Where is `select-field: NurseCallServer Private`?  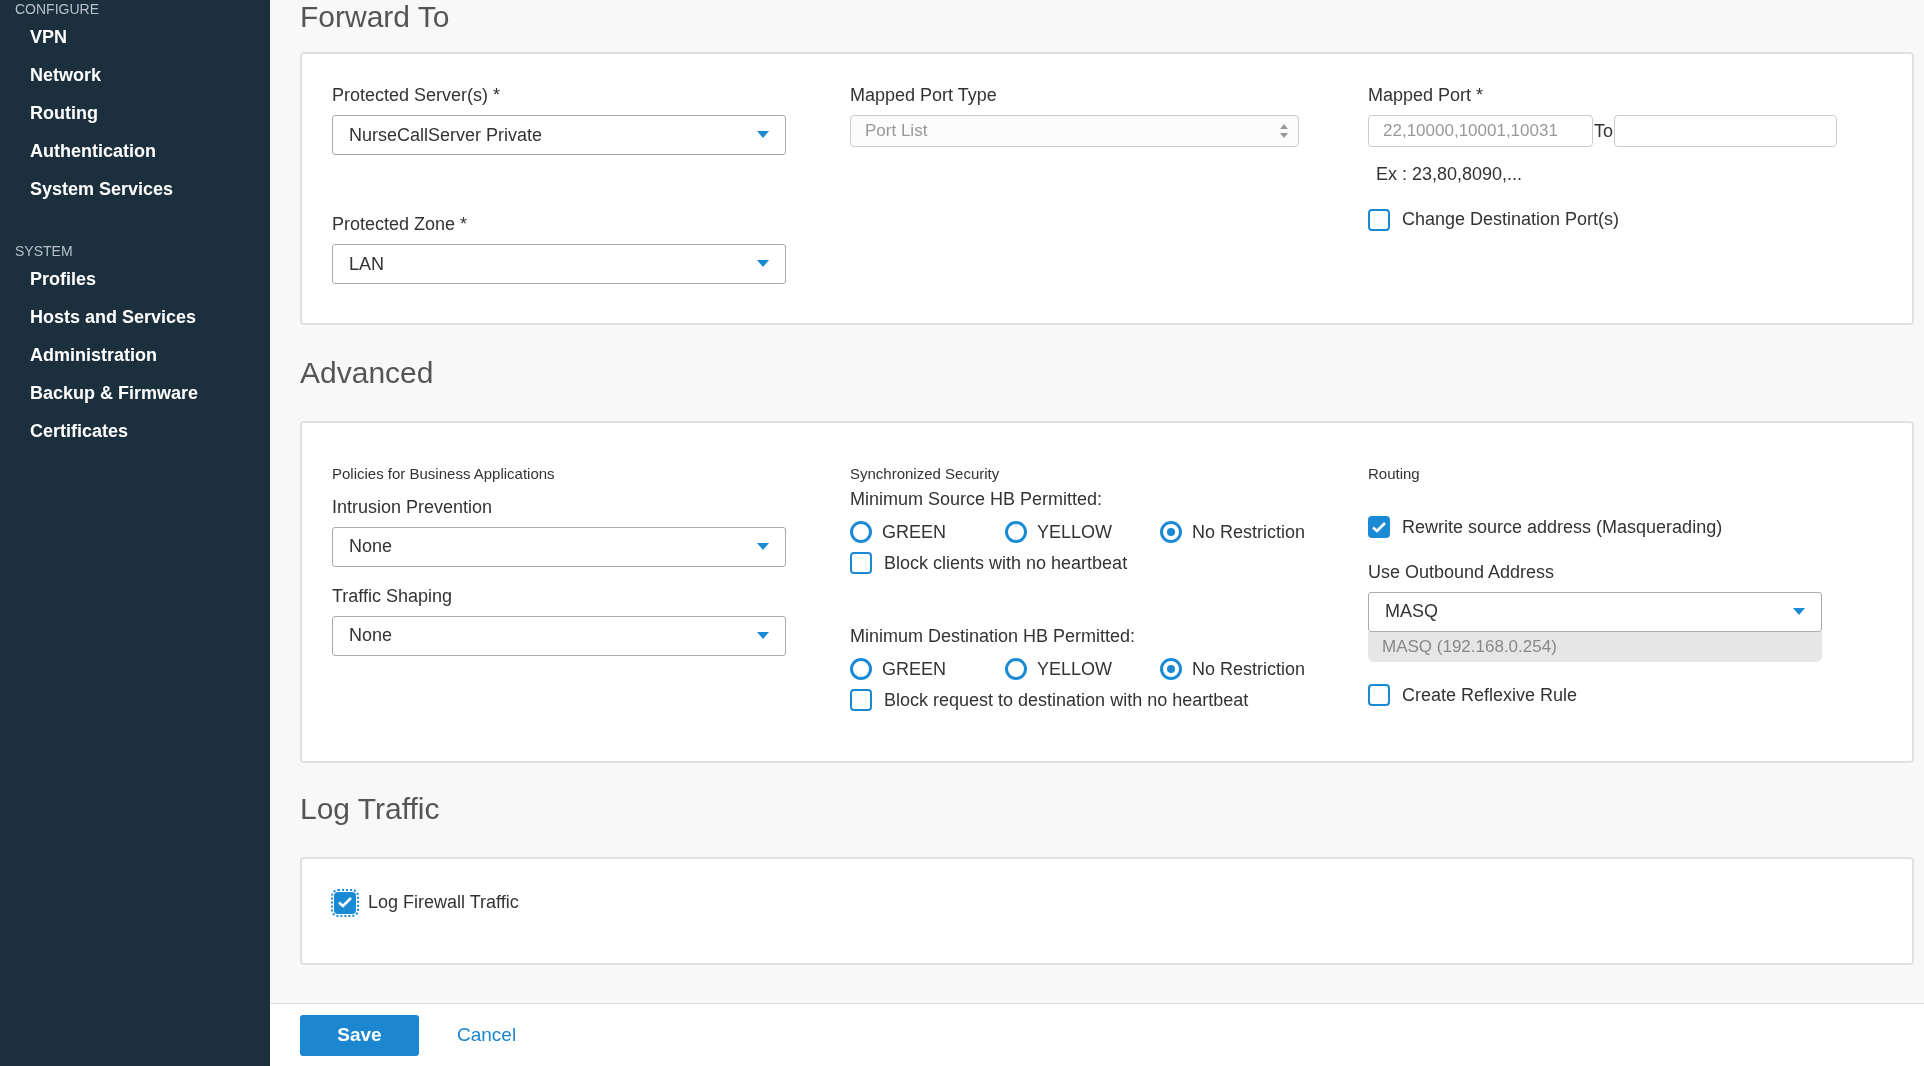
select-field: NurseCallServer Private is located at coordinates (559, 135).